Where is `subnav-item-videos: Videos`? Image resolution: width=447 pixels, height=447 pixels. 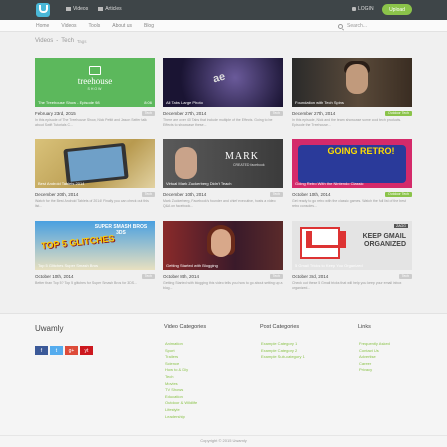 subnav-item-videos: Videos is located at coordinates (68, 26).